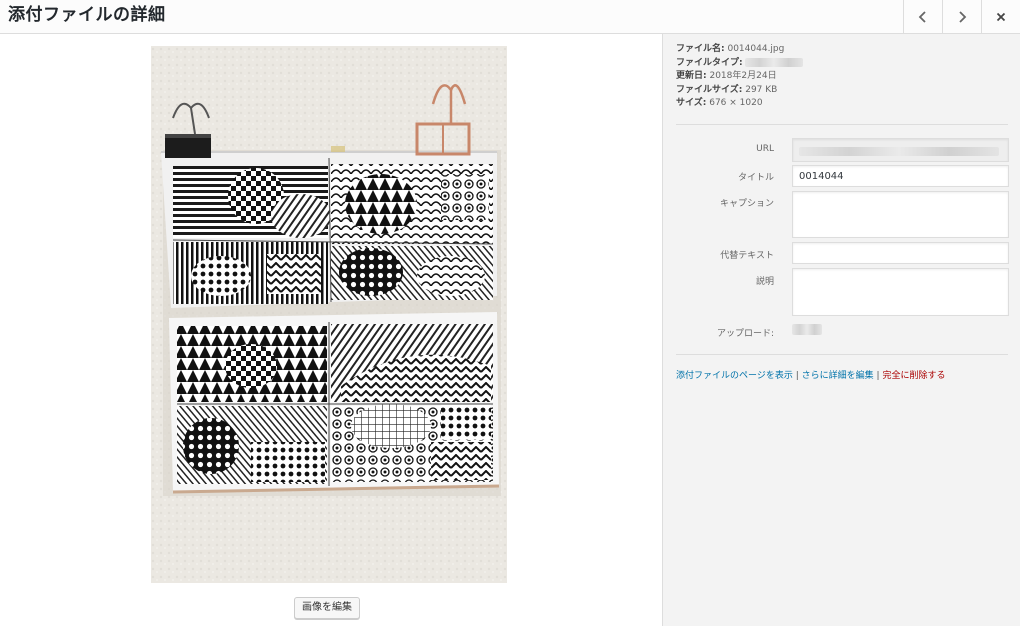 The width and height of the screenshot is (1020, 626). I want to click on filename-label: ファイル名:, so click(700, 49).